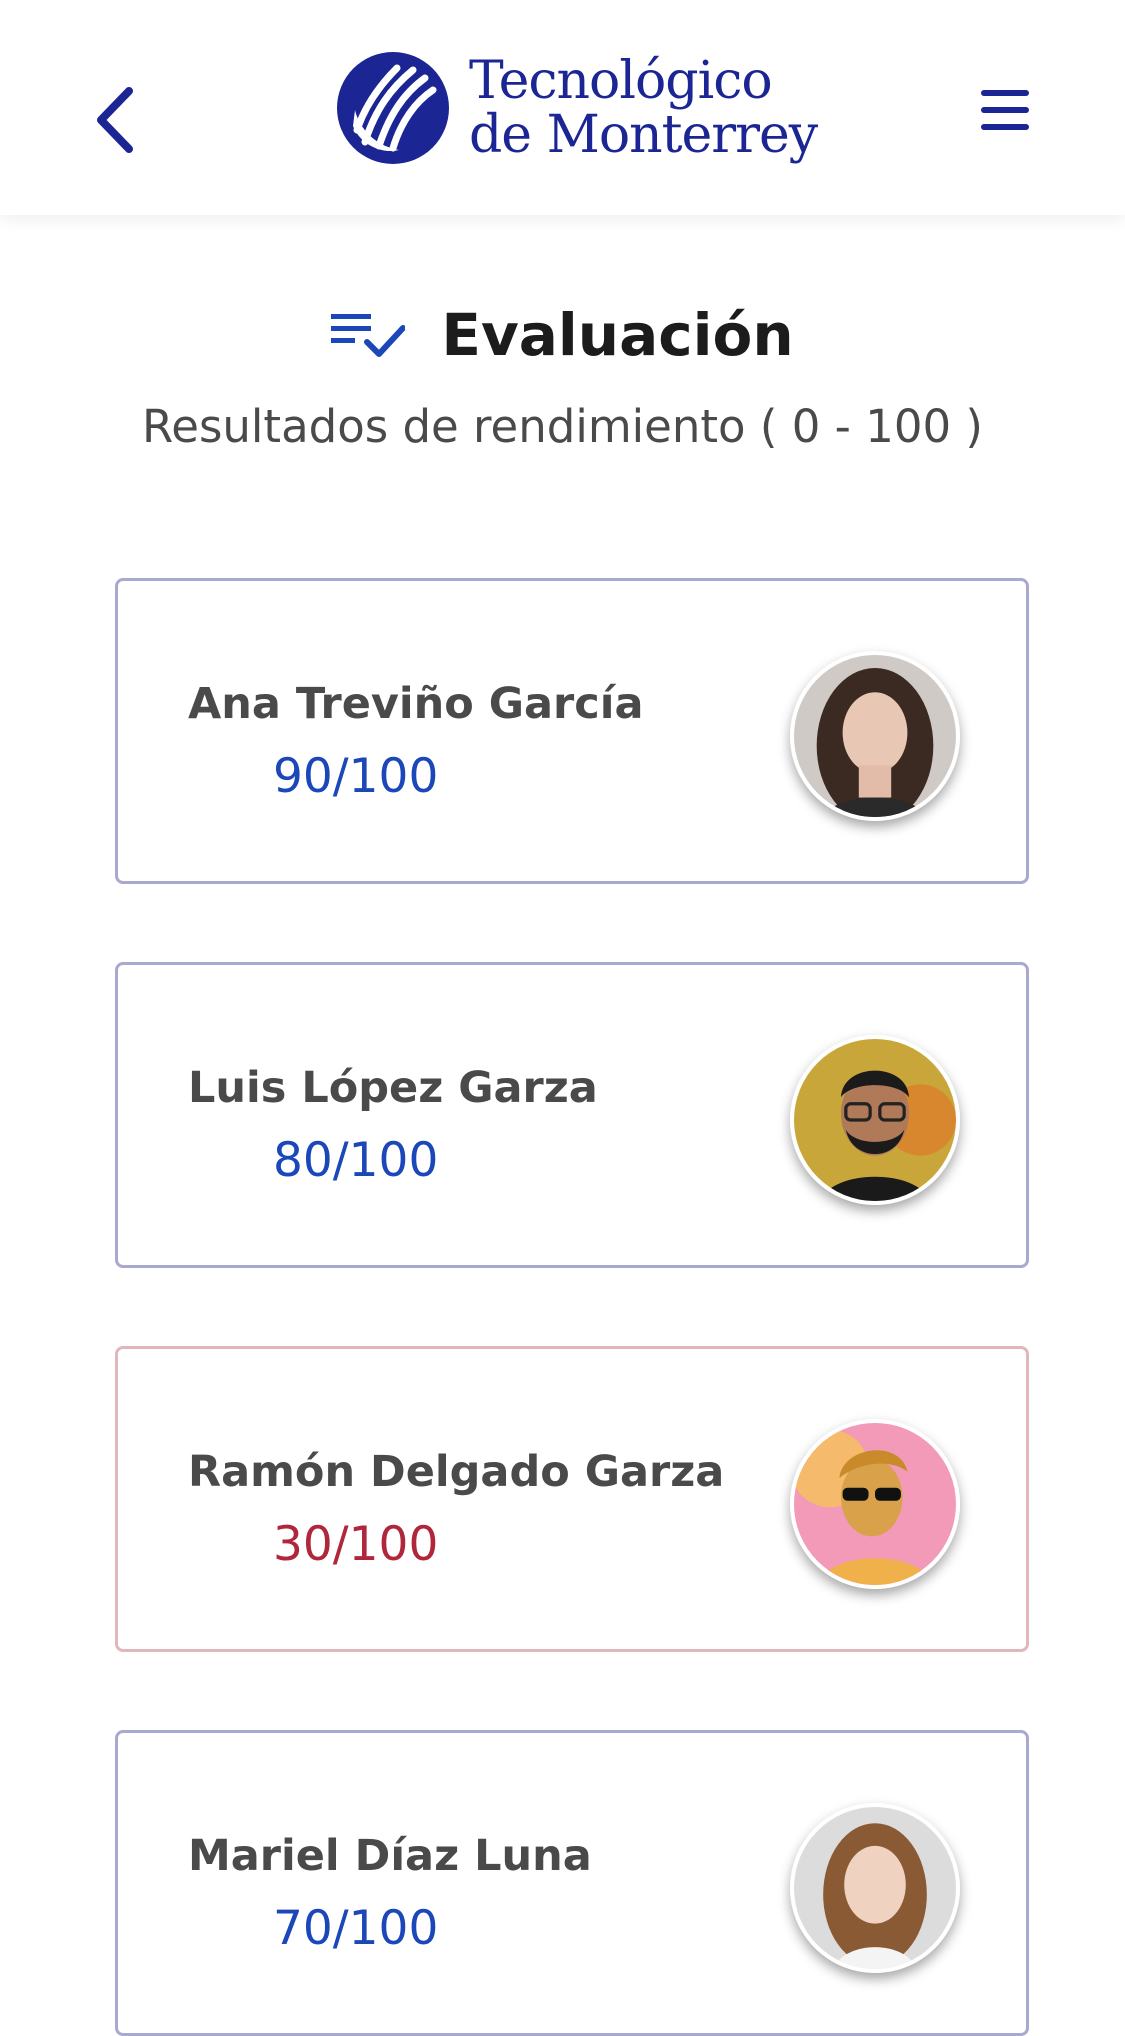 The height and width of the screenshot is (2036, 1125). What do you see at coordinates (393, 107) in the screenshot?
I see `tec-emblem-icon` at bounding box center [393, 107].